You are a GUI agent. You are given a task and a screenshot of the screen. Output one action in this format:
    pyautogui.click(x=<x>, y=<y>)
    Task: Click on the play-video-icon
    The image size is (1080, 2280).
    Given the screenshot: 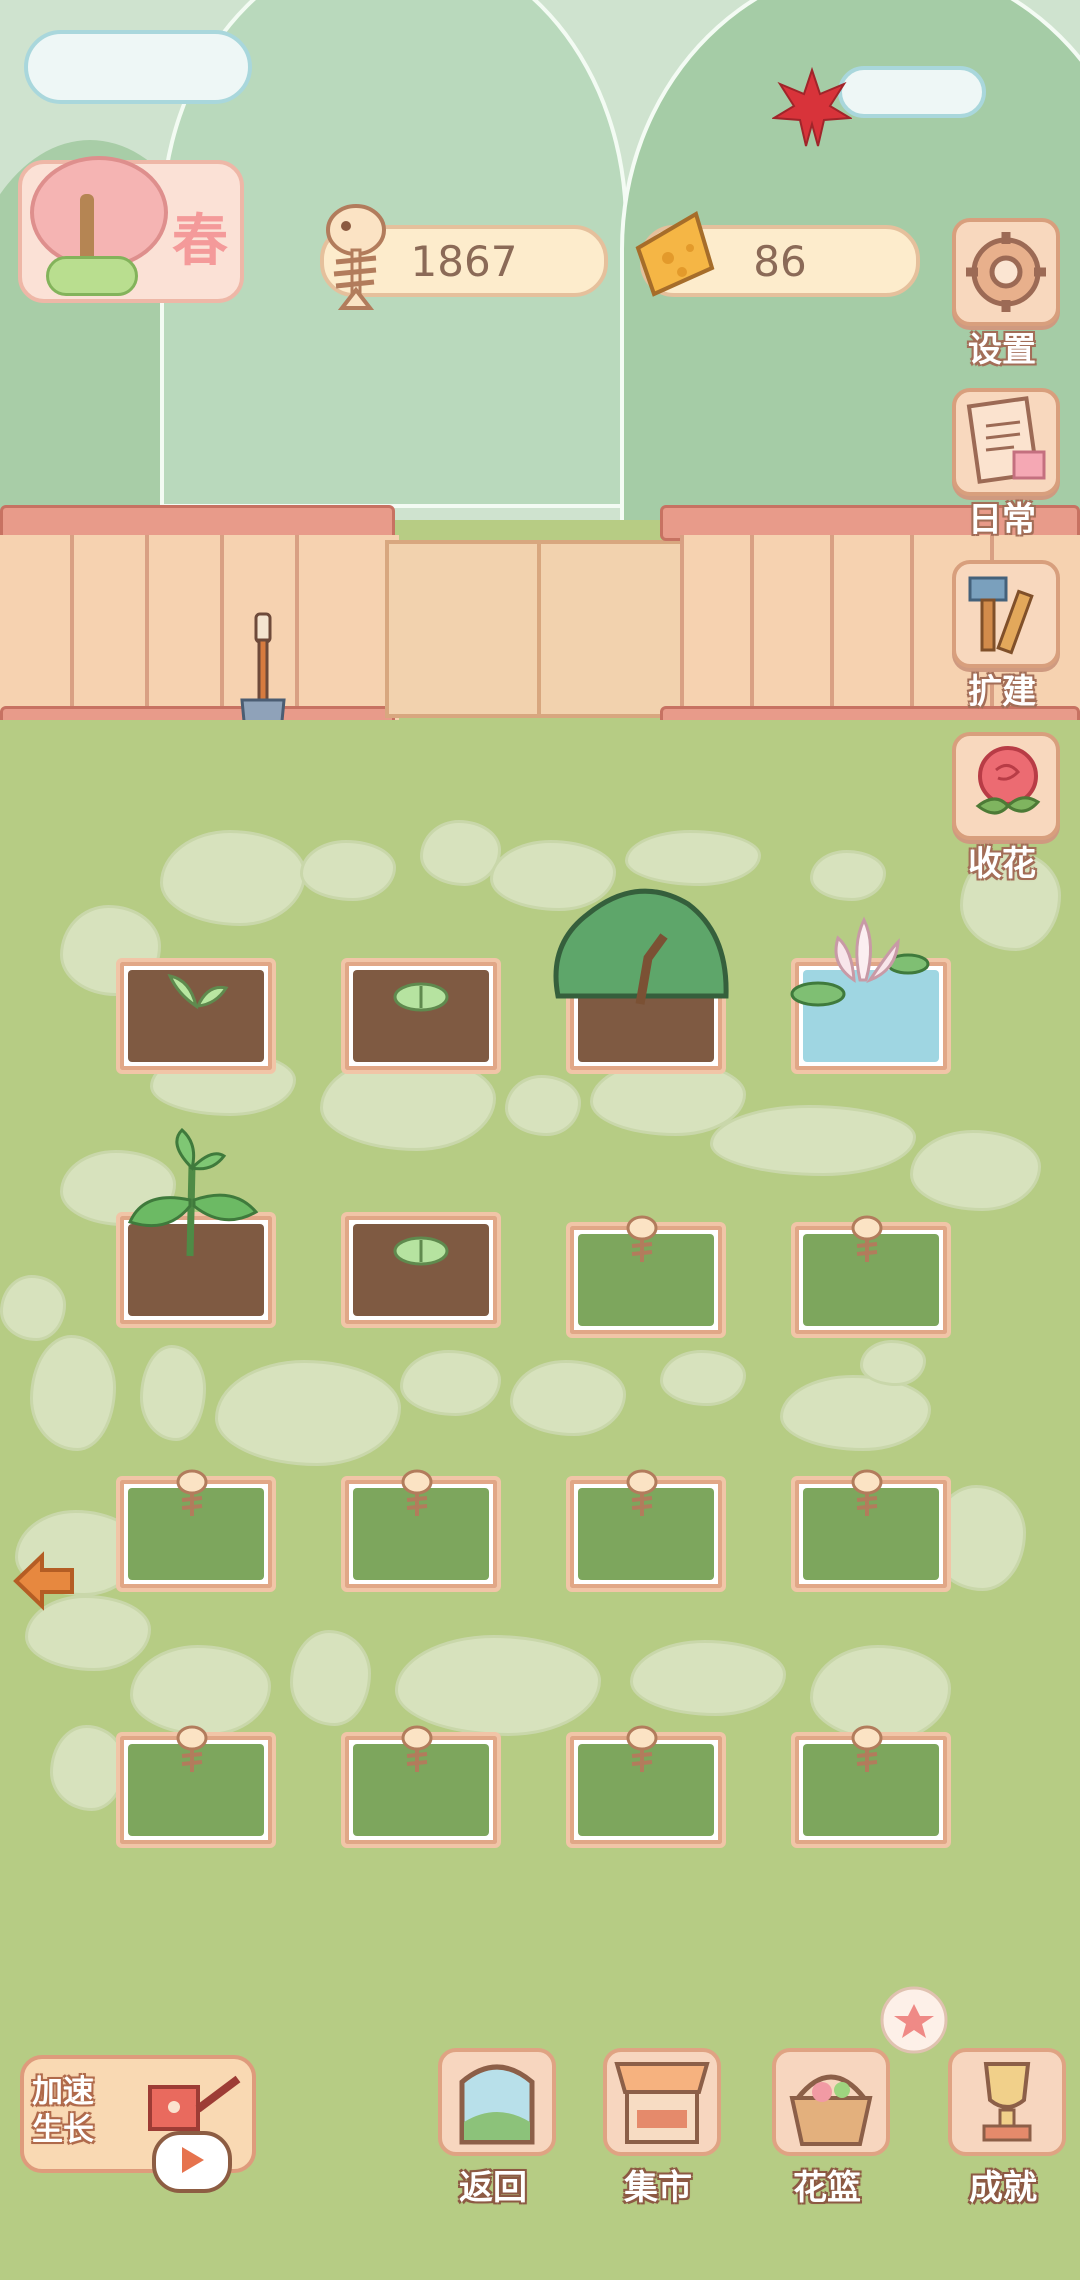 What is the action you would take?
    pyautogui.click(x=192, y=2162)
    